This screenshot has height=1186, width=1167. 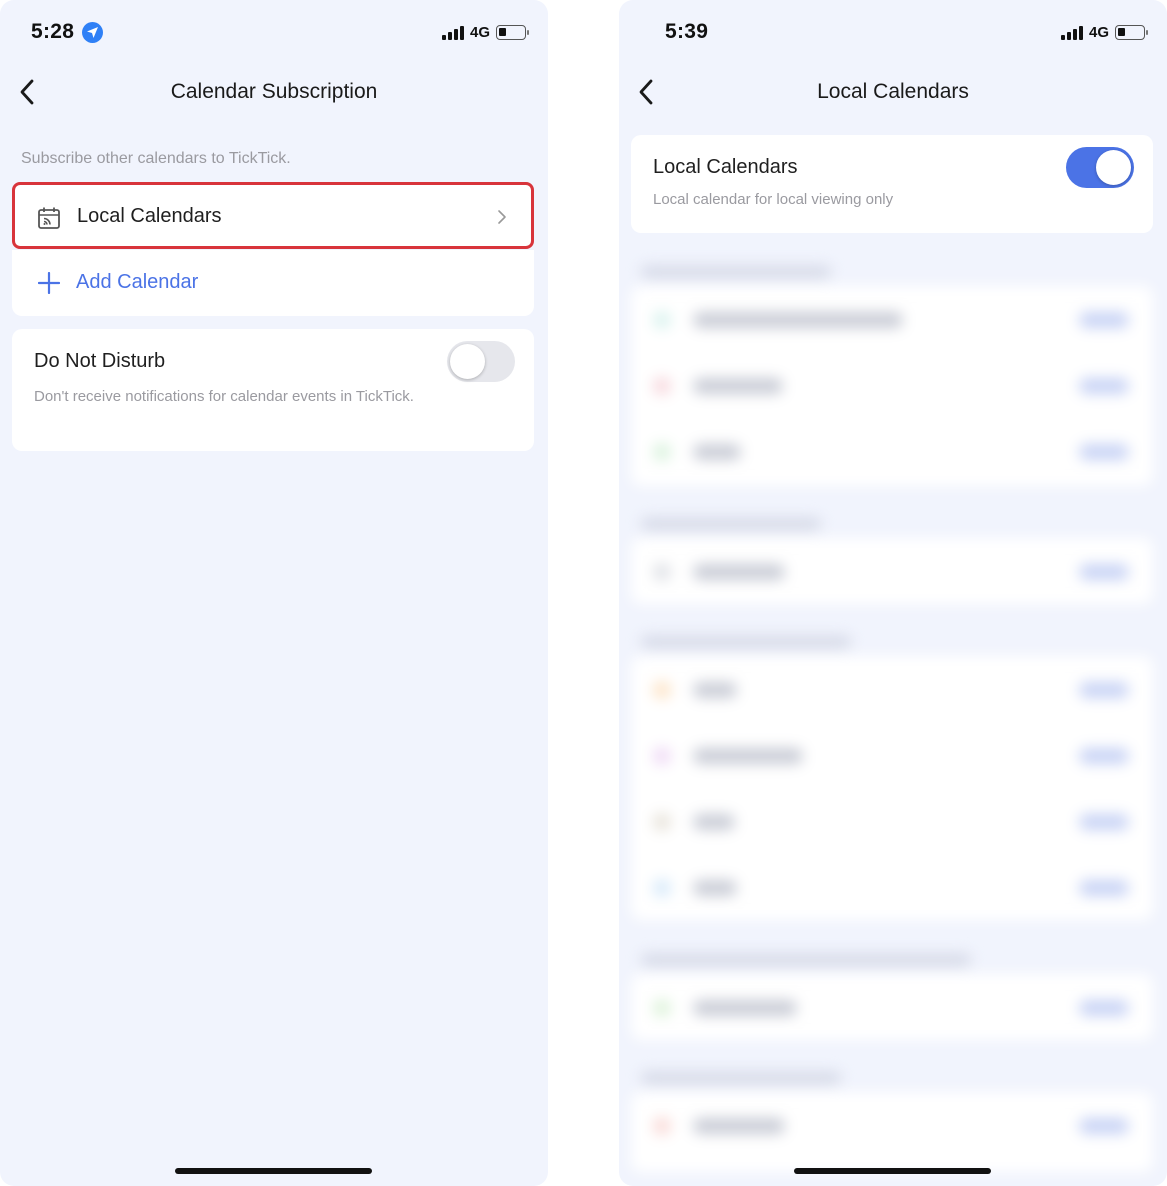 I want to click on chevron-right-icon, so click(x=502, y=219).